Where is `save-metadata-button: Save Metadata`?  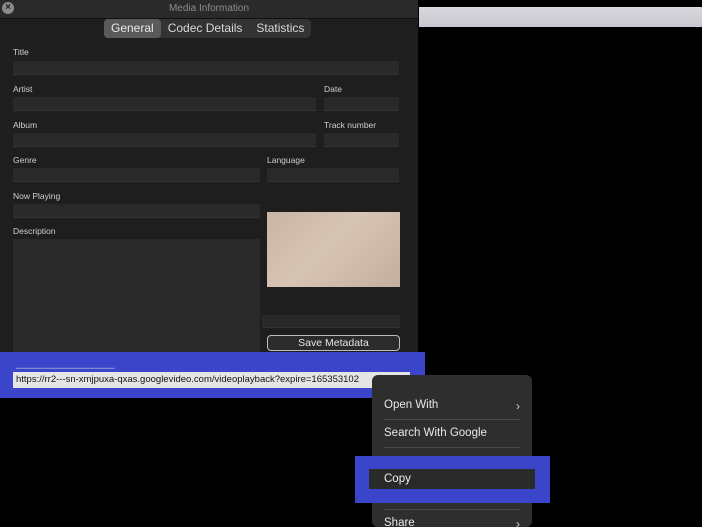
save-metadata-button: Save Metadata is located at coordinates (333, 343).